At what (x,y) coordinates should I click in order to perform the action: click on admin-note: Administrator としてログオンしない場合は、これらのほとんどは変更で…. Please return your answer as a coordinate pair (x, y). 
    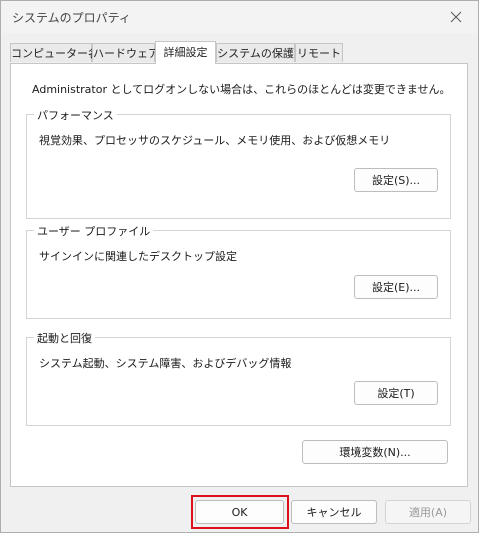
    Looking at the image, I should click on (241, 89).